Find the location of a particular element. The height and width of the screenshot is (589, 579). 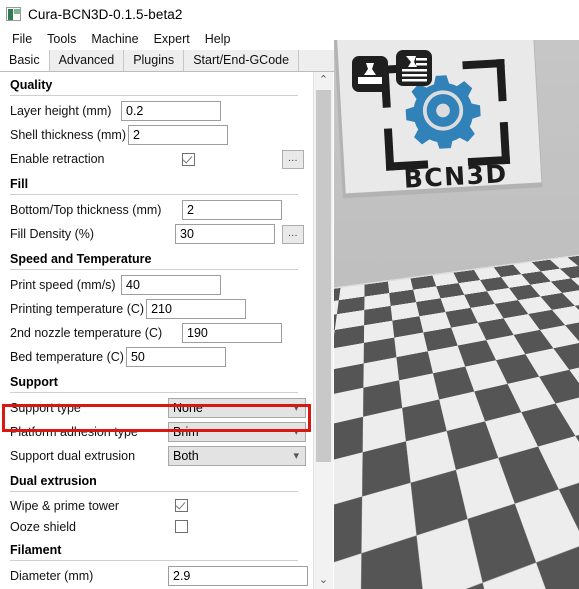

load-model-icon is located at coordinates (370, 74).